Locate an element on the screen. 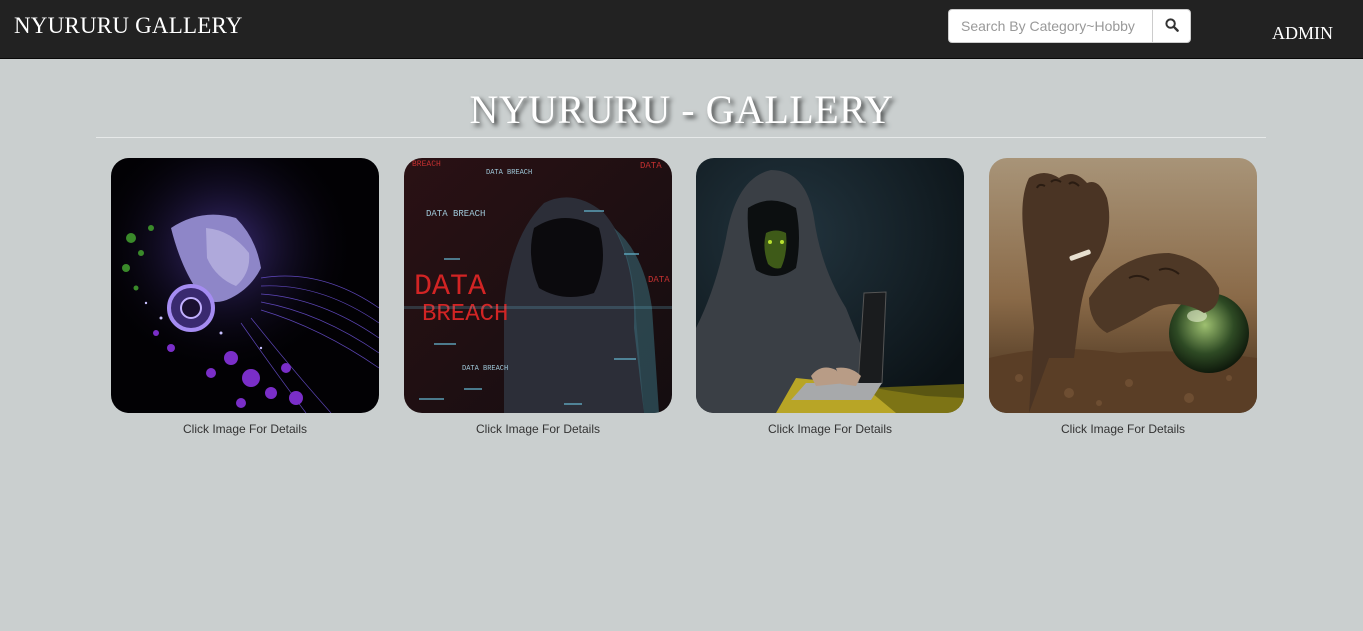 The height and width of the screenshot is (631, 1363). overlay-text-data: DATA is located at coordinates (450, 287).